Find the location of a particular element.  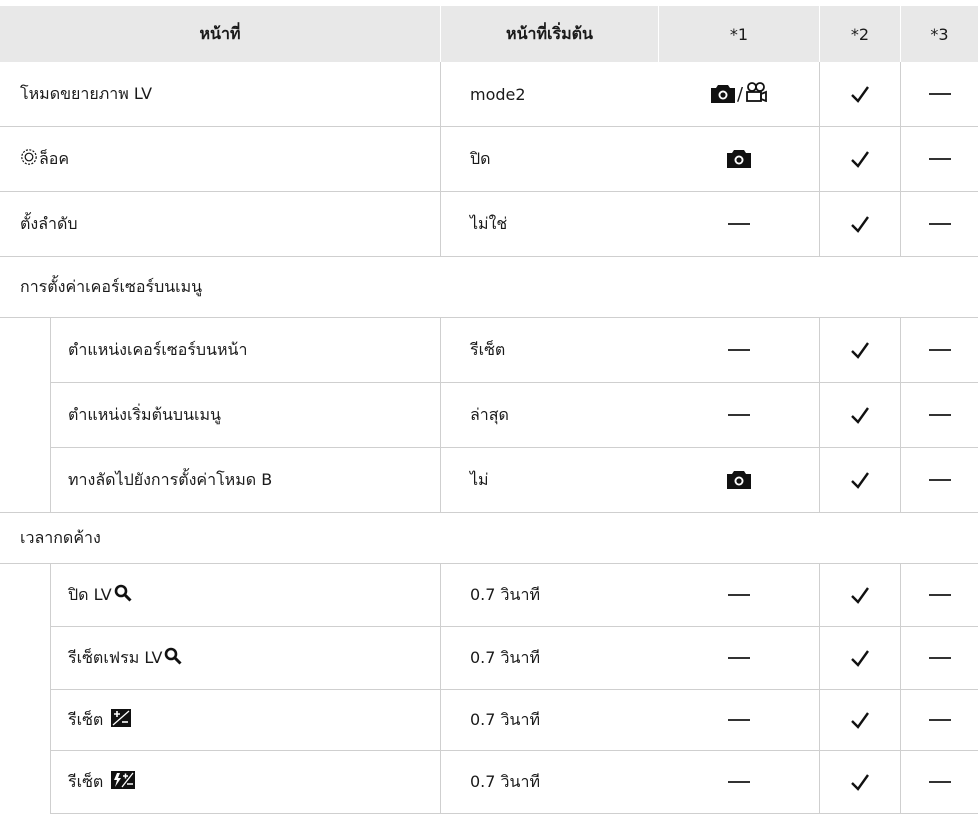

movie-icon is located at coordinates (756, 94).